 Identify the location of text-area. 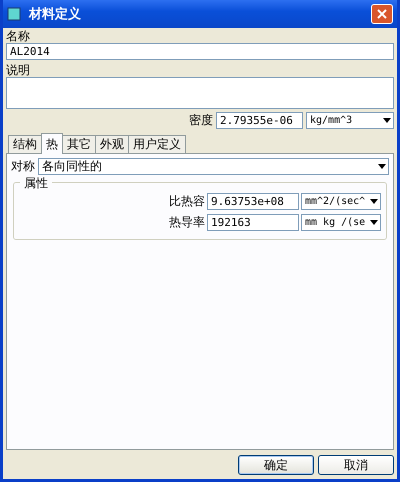
(200, 93).